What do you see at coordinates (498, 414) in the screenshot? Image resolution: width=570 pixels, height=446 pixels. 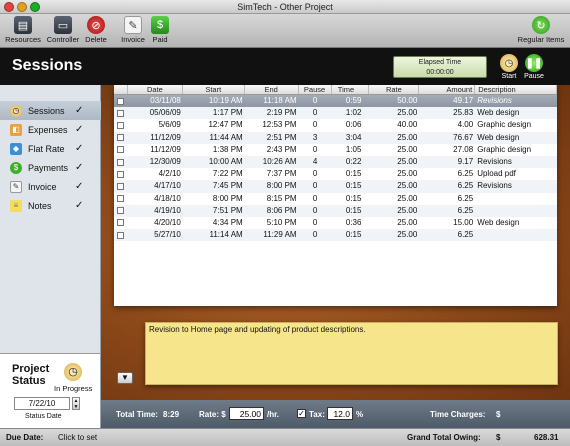 I see `time-charges-currency: $` at bounding box center [498, 414].